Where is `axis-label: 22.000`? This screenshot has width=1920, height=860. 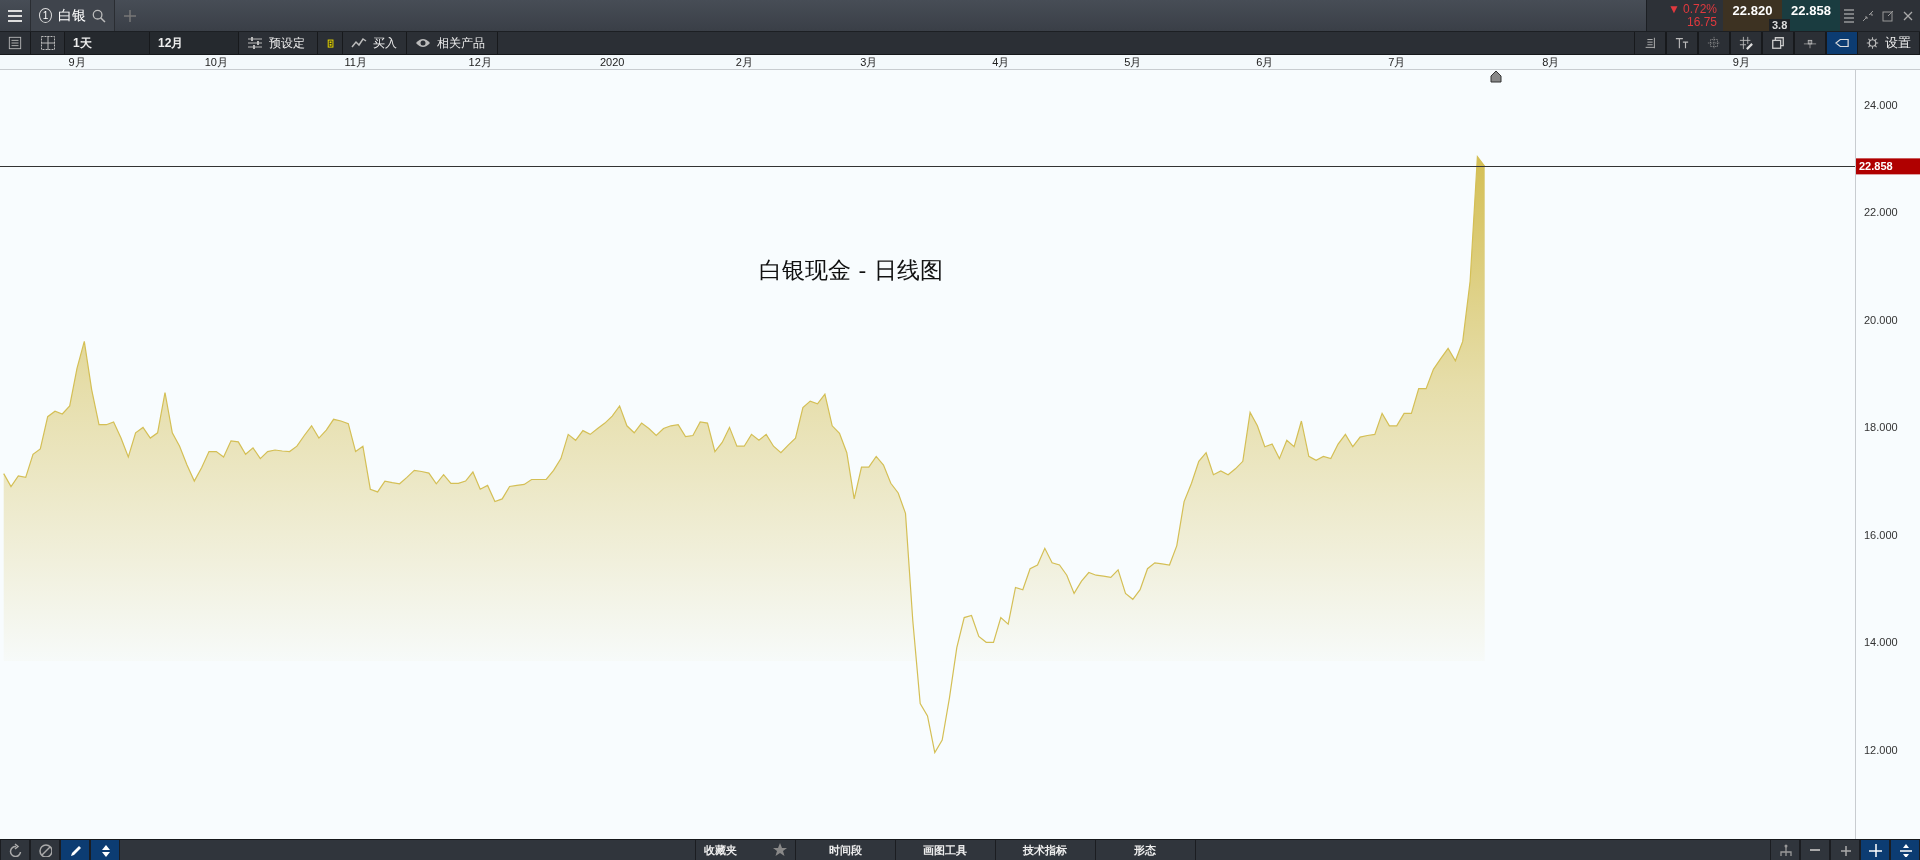 axis-label: 22.000 is located at coordinates (1881, 212).